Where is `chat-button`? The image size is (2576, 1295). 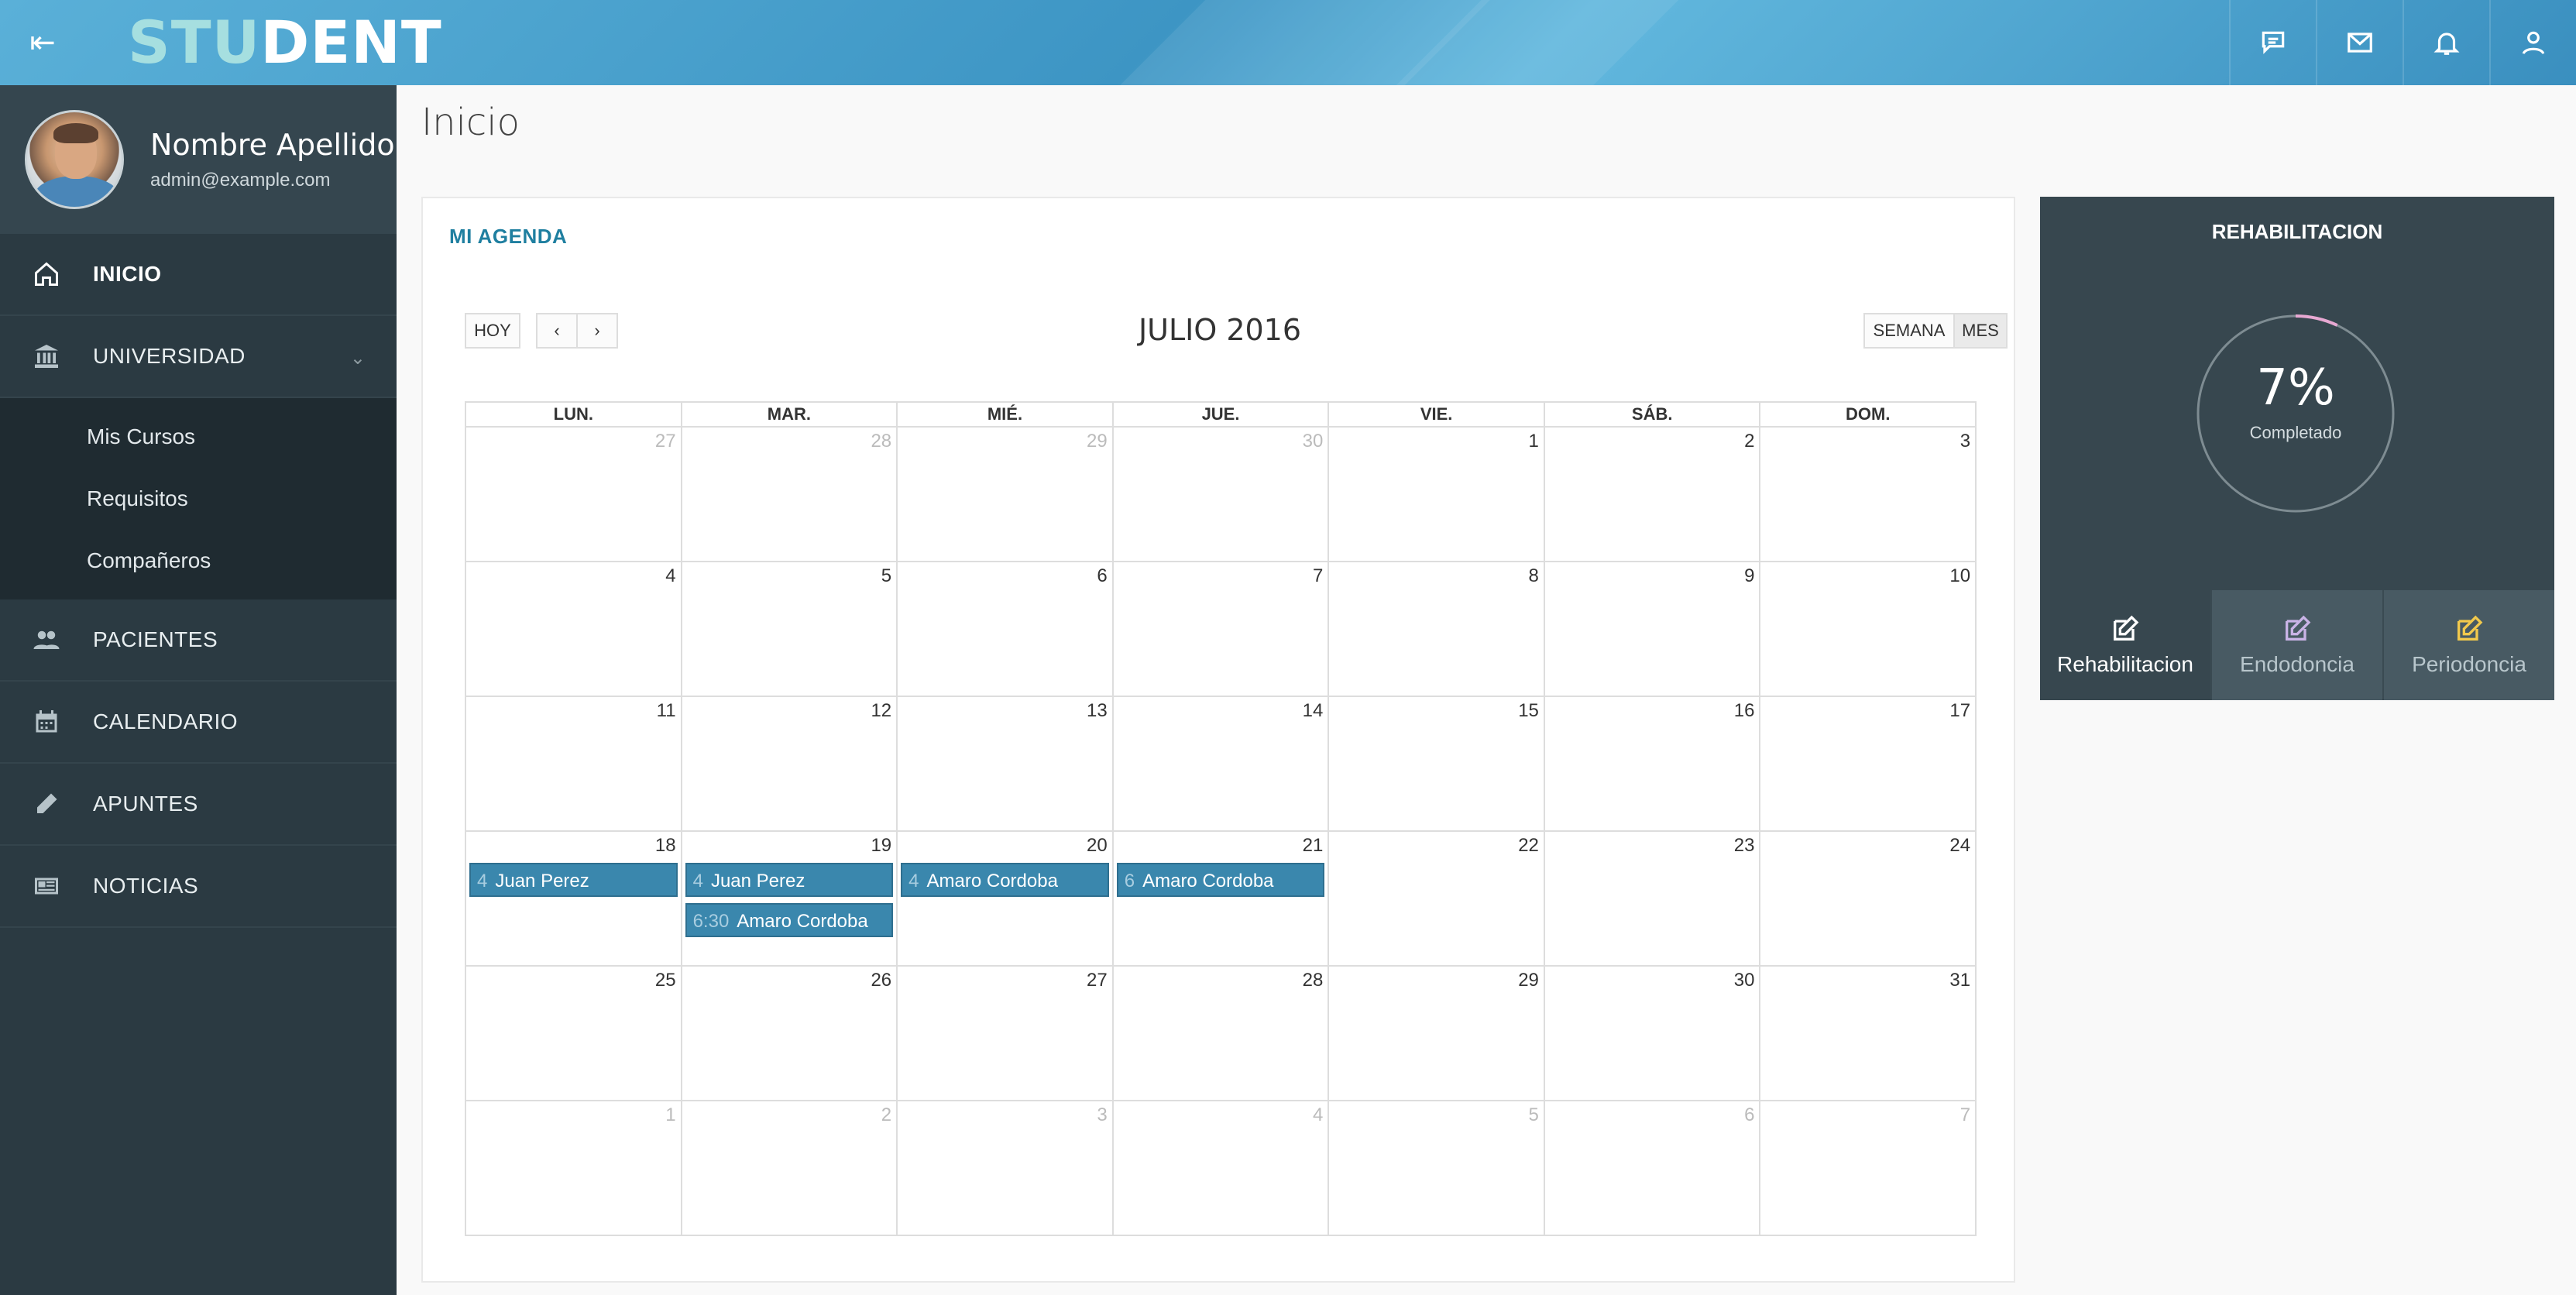 chat-button is located at coordinates (2272, 42).